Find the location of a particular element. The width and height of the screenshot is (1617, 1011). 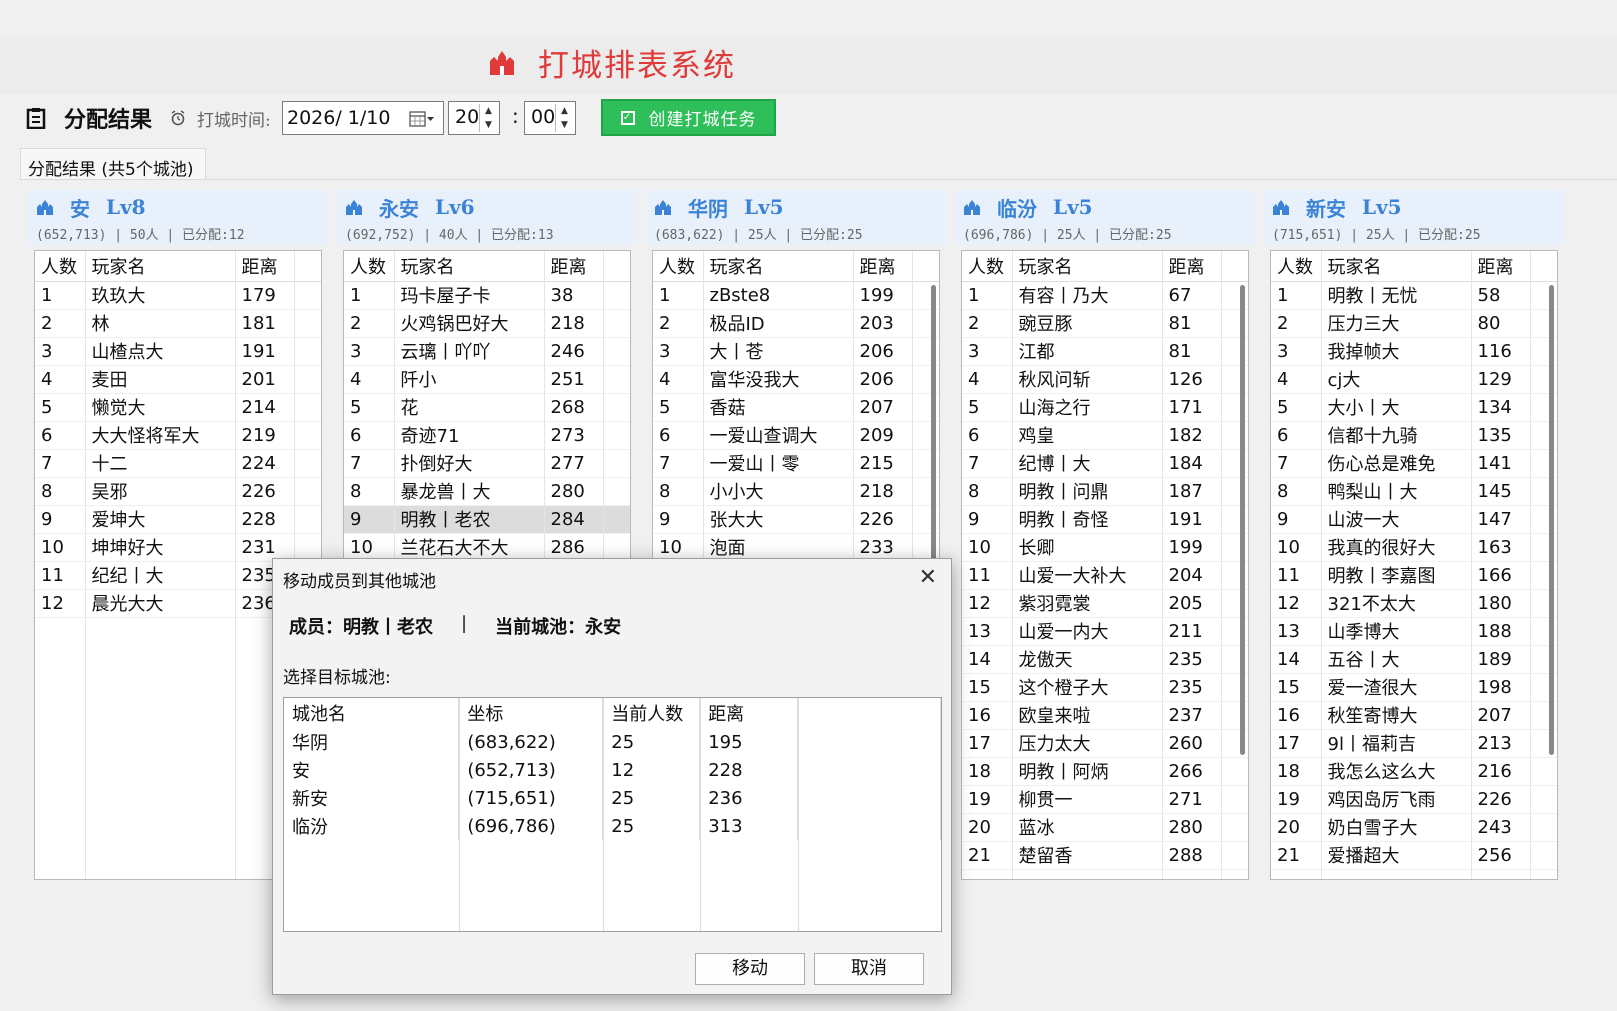

table-row: 8 鸭梨山丨大 145 is located at coordinates (1414, 491).